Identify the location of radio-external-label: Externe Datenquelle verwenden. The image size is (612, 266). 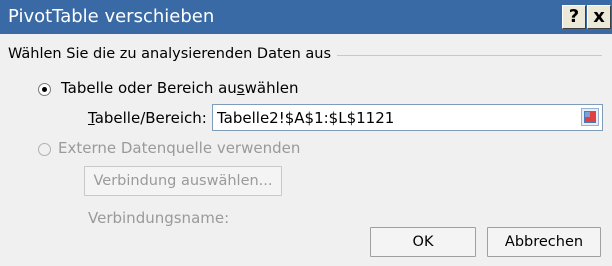
(179, 148).